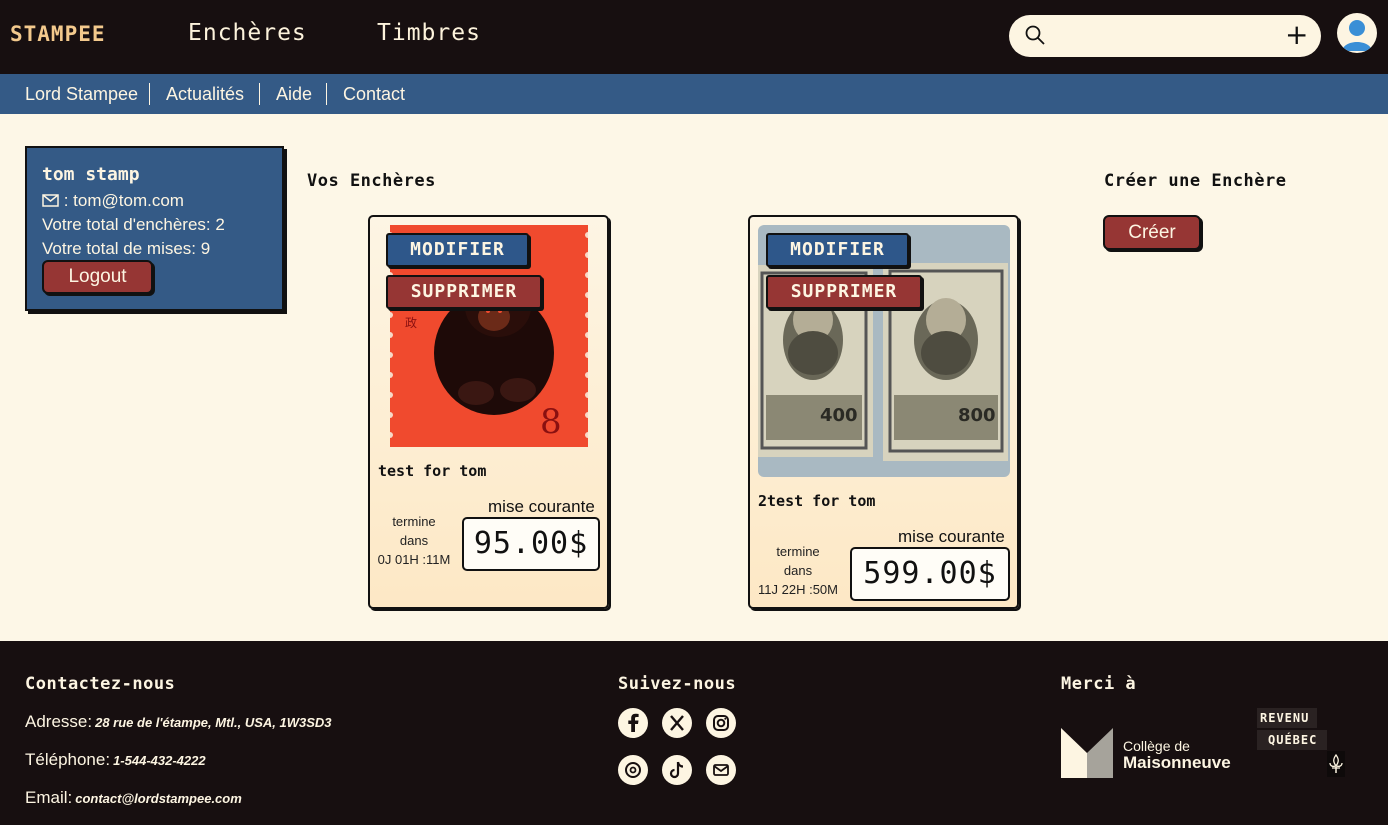 The width and height of the screenshot is (1388, 825). Describe the element at coordinates (100, 684) in the screenshot. I see `contact-title: Contactez-nous` at that location.